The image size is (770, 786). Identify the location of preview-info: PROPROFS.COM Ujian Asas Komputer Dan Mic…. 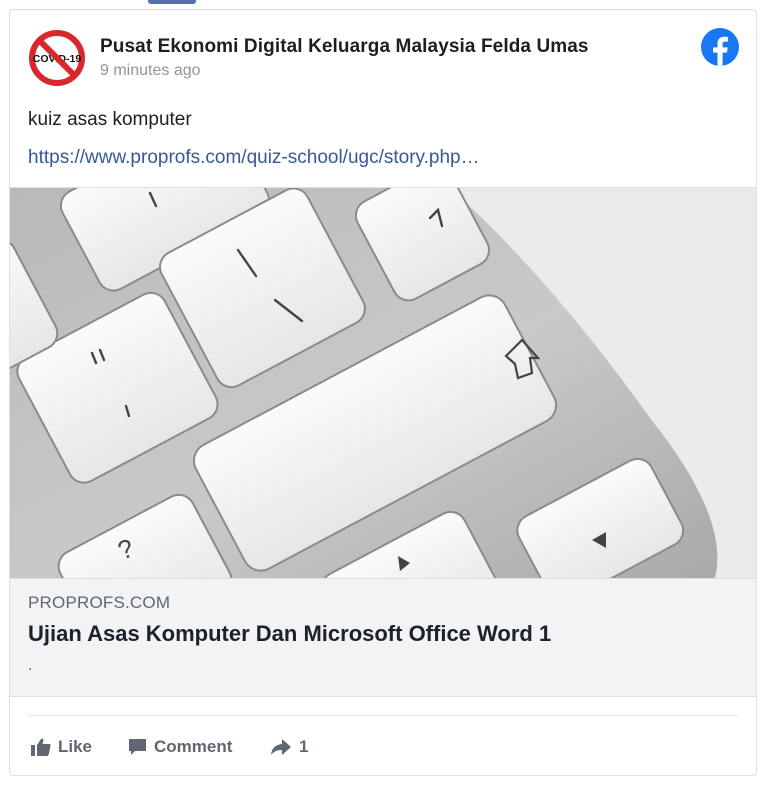
(383, 637).